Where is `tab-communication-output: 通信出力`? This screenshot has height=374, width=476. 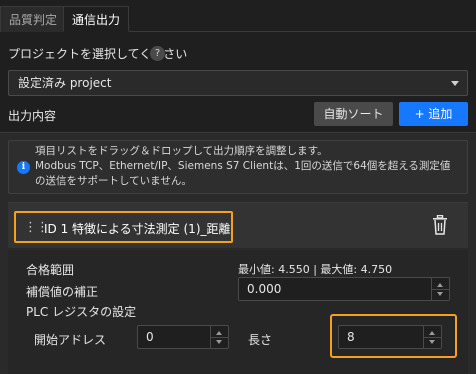 tab-communication-output: 通信出力 is located at coordinates (96, 19).